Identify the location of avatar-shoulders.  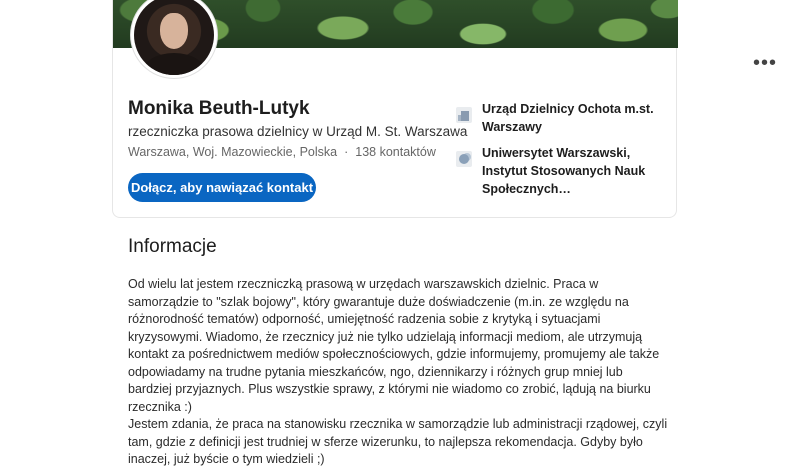
(174, 64).